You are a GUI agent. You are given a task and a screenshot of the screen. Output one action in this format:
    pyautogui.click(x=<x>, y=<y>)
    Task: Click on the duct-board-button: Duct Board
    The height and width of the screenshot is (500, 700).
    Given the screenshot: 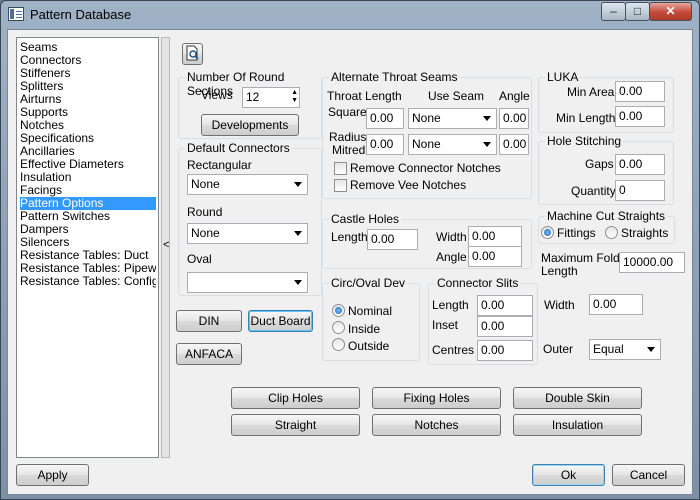 What is the action you would take?
    pyautogui.click(x=280, y=321)
    